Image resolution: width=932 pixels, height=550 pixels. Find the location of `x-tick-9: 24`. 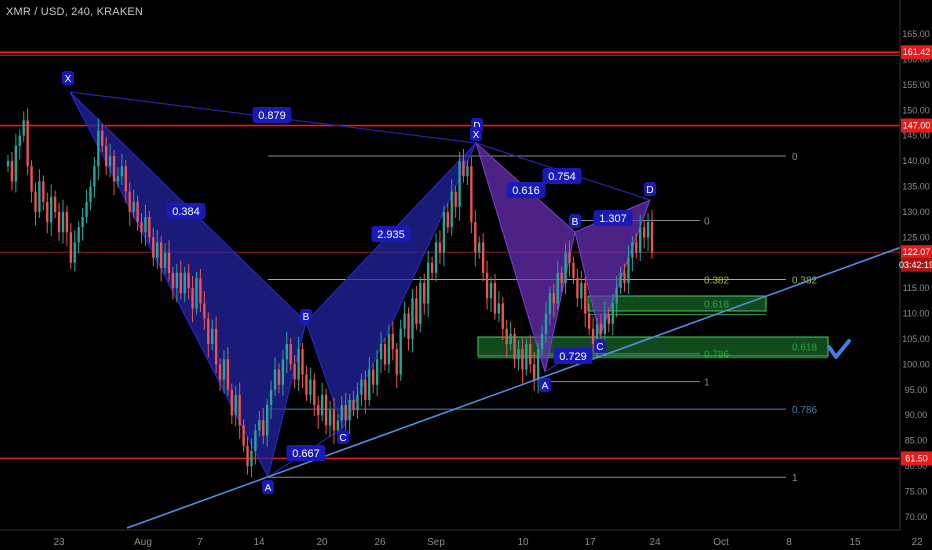

x-tick-9: 24 is located at coordinates (655, 542).